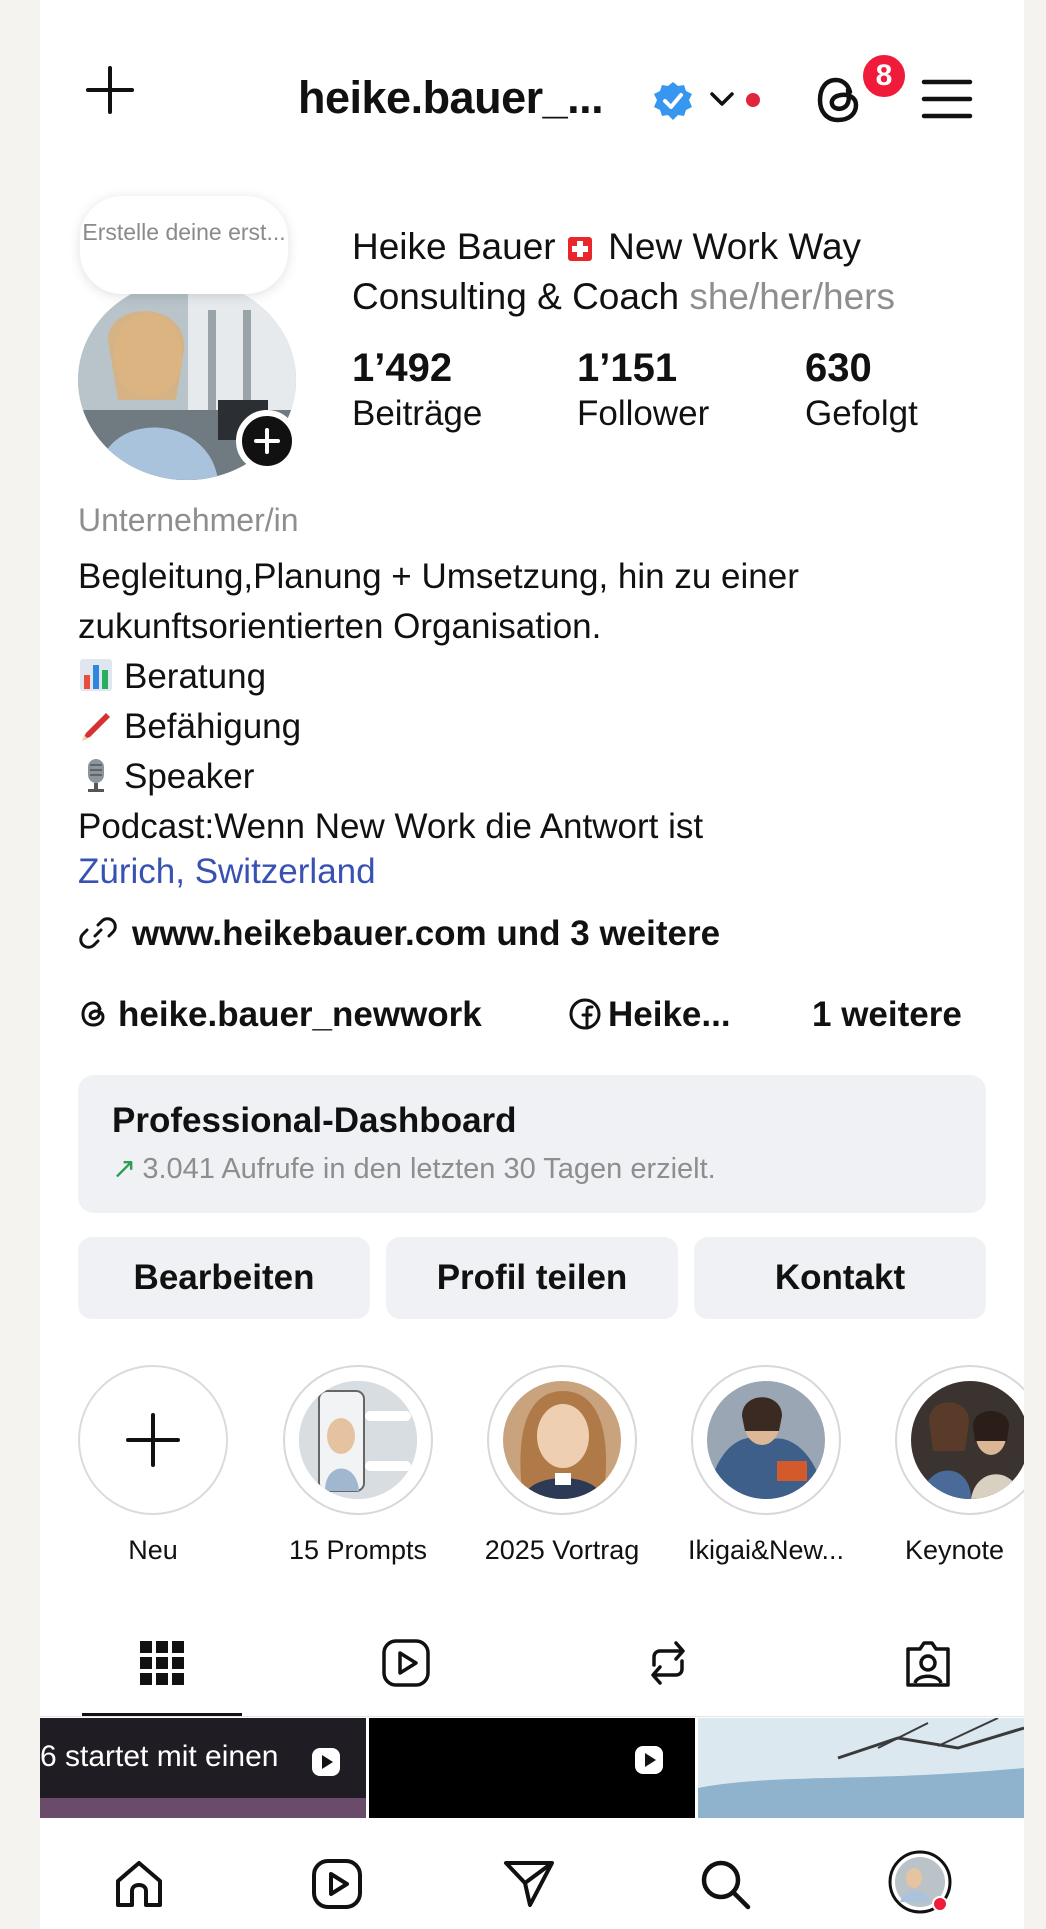 The image size is (1046, 1929). I want to click on pronouns: she/her/hers, so click(792, 296).